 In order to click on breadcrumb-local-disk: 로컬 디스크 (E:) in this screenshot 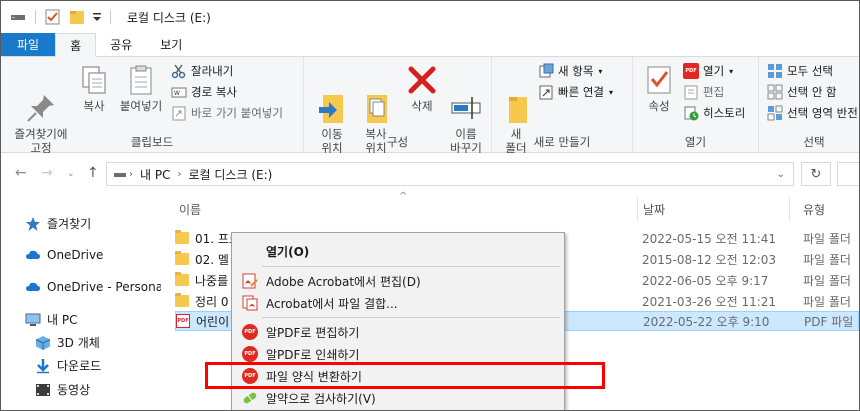, I will do `click(230, 174)`.